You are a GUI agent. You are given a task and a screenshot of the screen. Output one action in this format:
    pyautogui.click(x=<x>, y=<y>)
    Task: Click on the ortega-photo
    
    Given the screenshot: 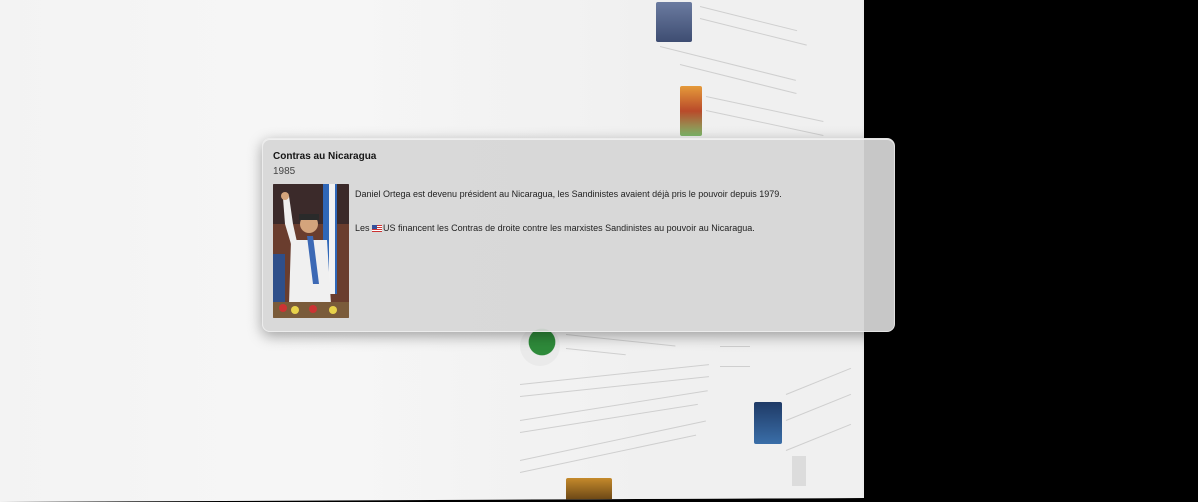 What is the action you would take?
    pyautogui.click(x=311, y=251)
    